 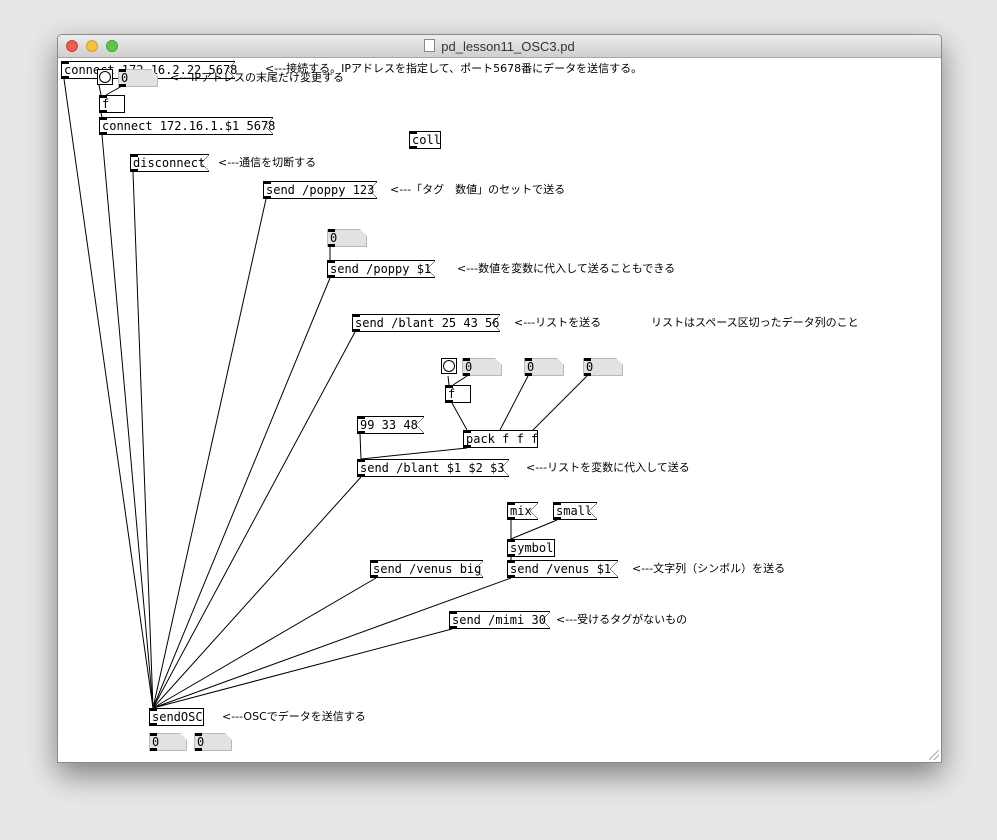 I want to click on resize-grip-icon, so click(x=934, y=755).